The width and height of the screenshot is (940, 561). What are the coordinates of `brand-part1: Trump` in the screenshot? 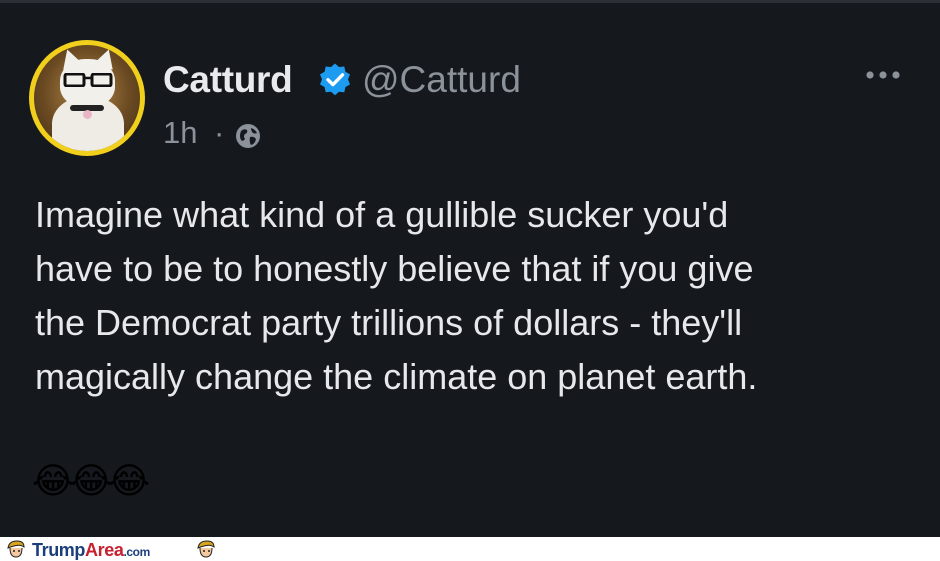 It's located at (59, 550).